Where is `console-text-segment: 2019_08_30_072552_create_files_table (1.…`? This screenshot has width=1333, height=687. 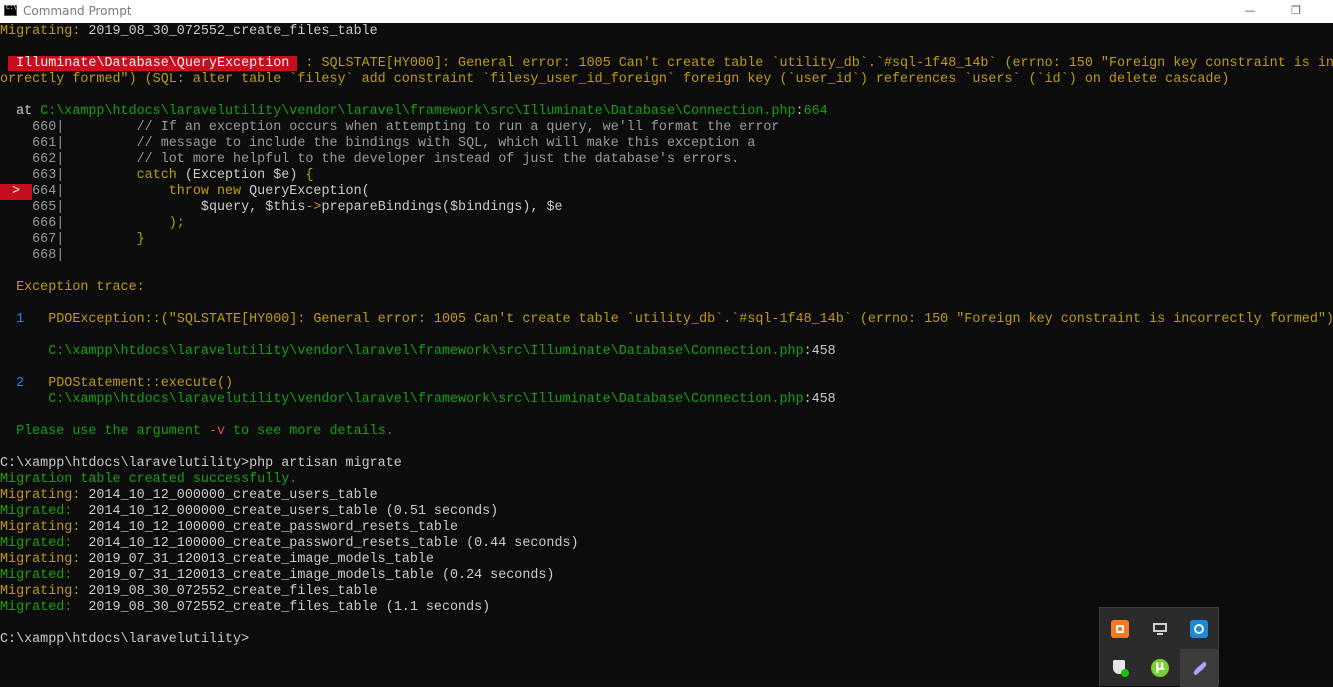 console-text-segment: 2019_08_30_072552_create_files_table (1.… is located at coordinates (285, 607).